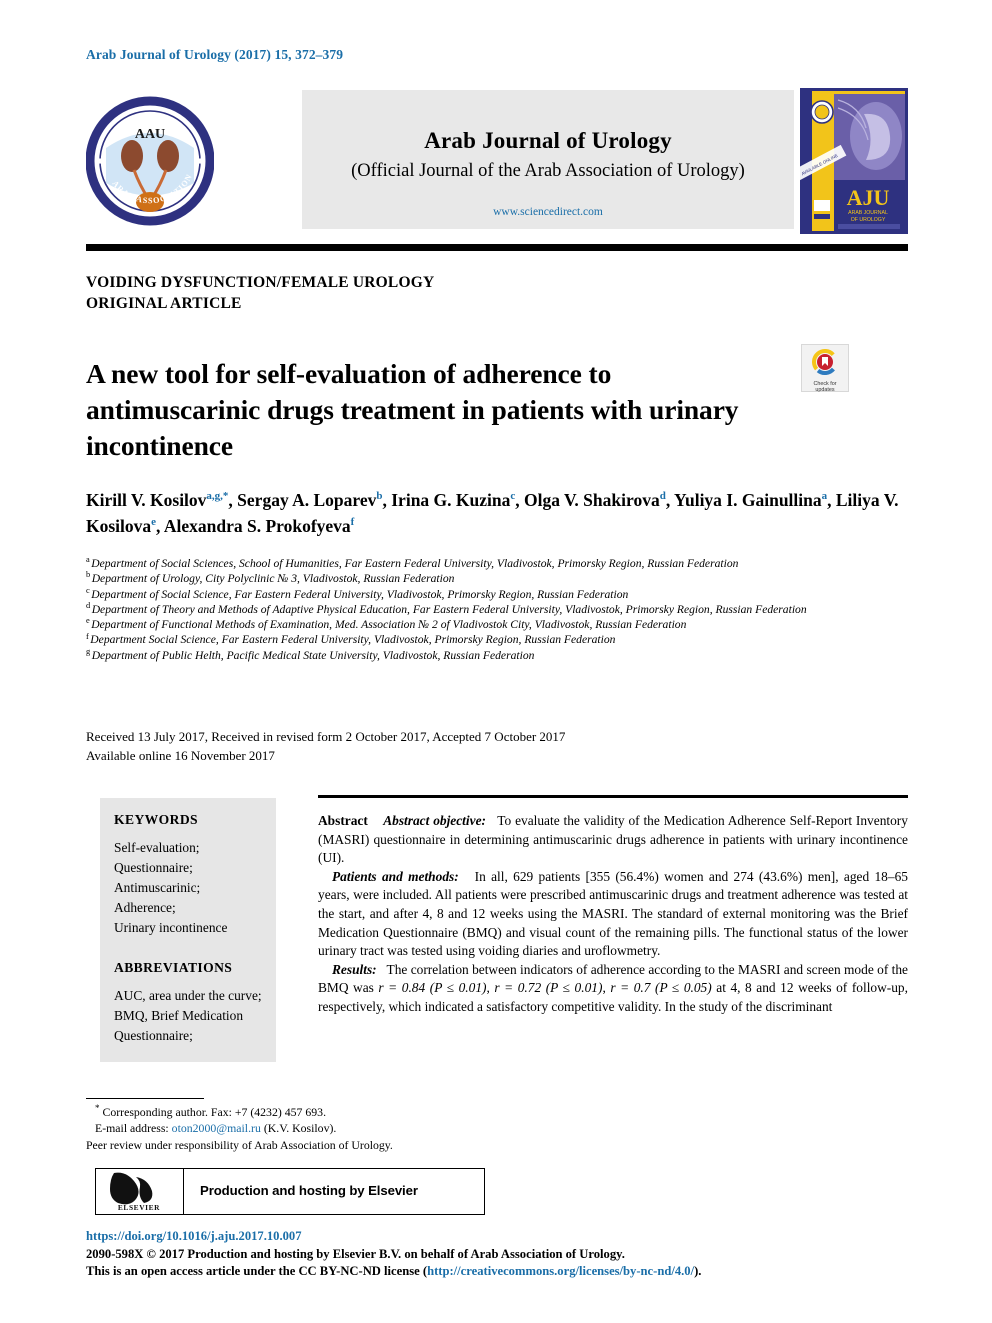  I want to click on crossmark-icon, so click(825, 362).